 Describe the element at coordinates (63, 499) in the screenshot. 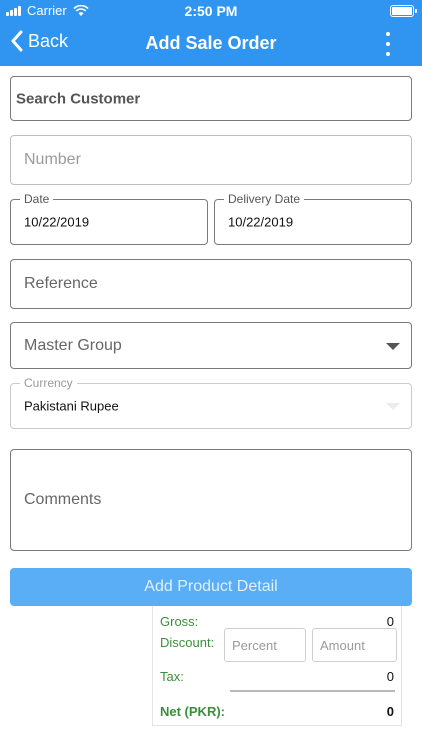

I see `comments-placeholder: Comments` at that location.